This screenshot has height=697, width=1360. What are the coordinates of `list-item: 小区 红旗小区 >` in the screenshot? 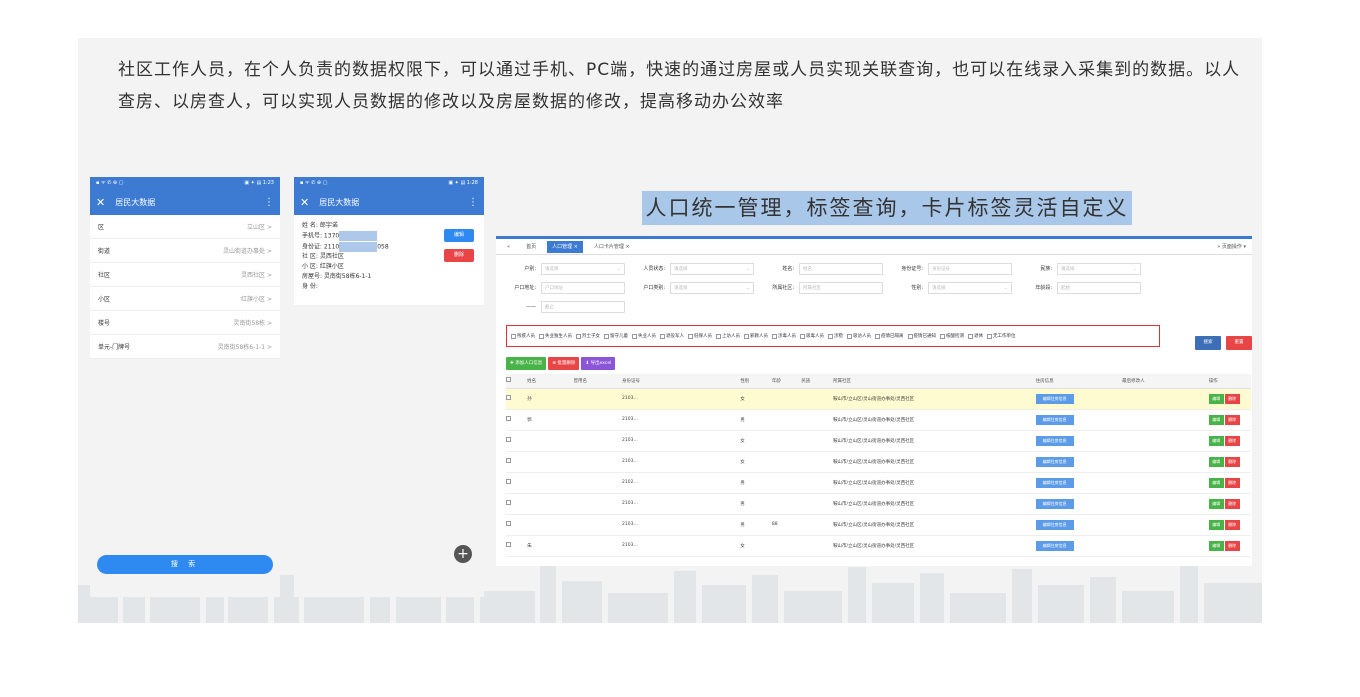 It's located at (185, 299).